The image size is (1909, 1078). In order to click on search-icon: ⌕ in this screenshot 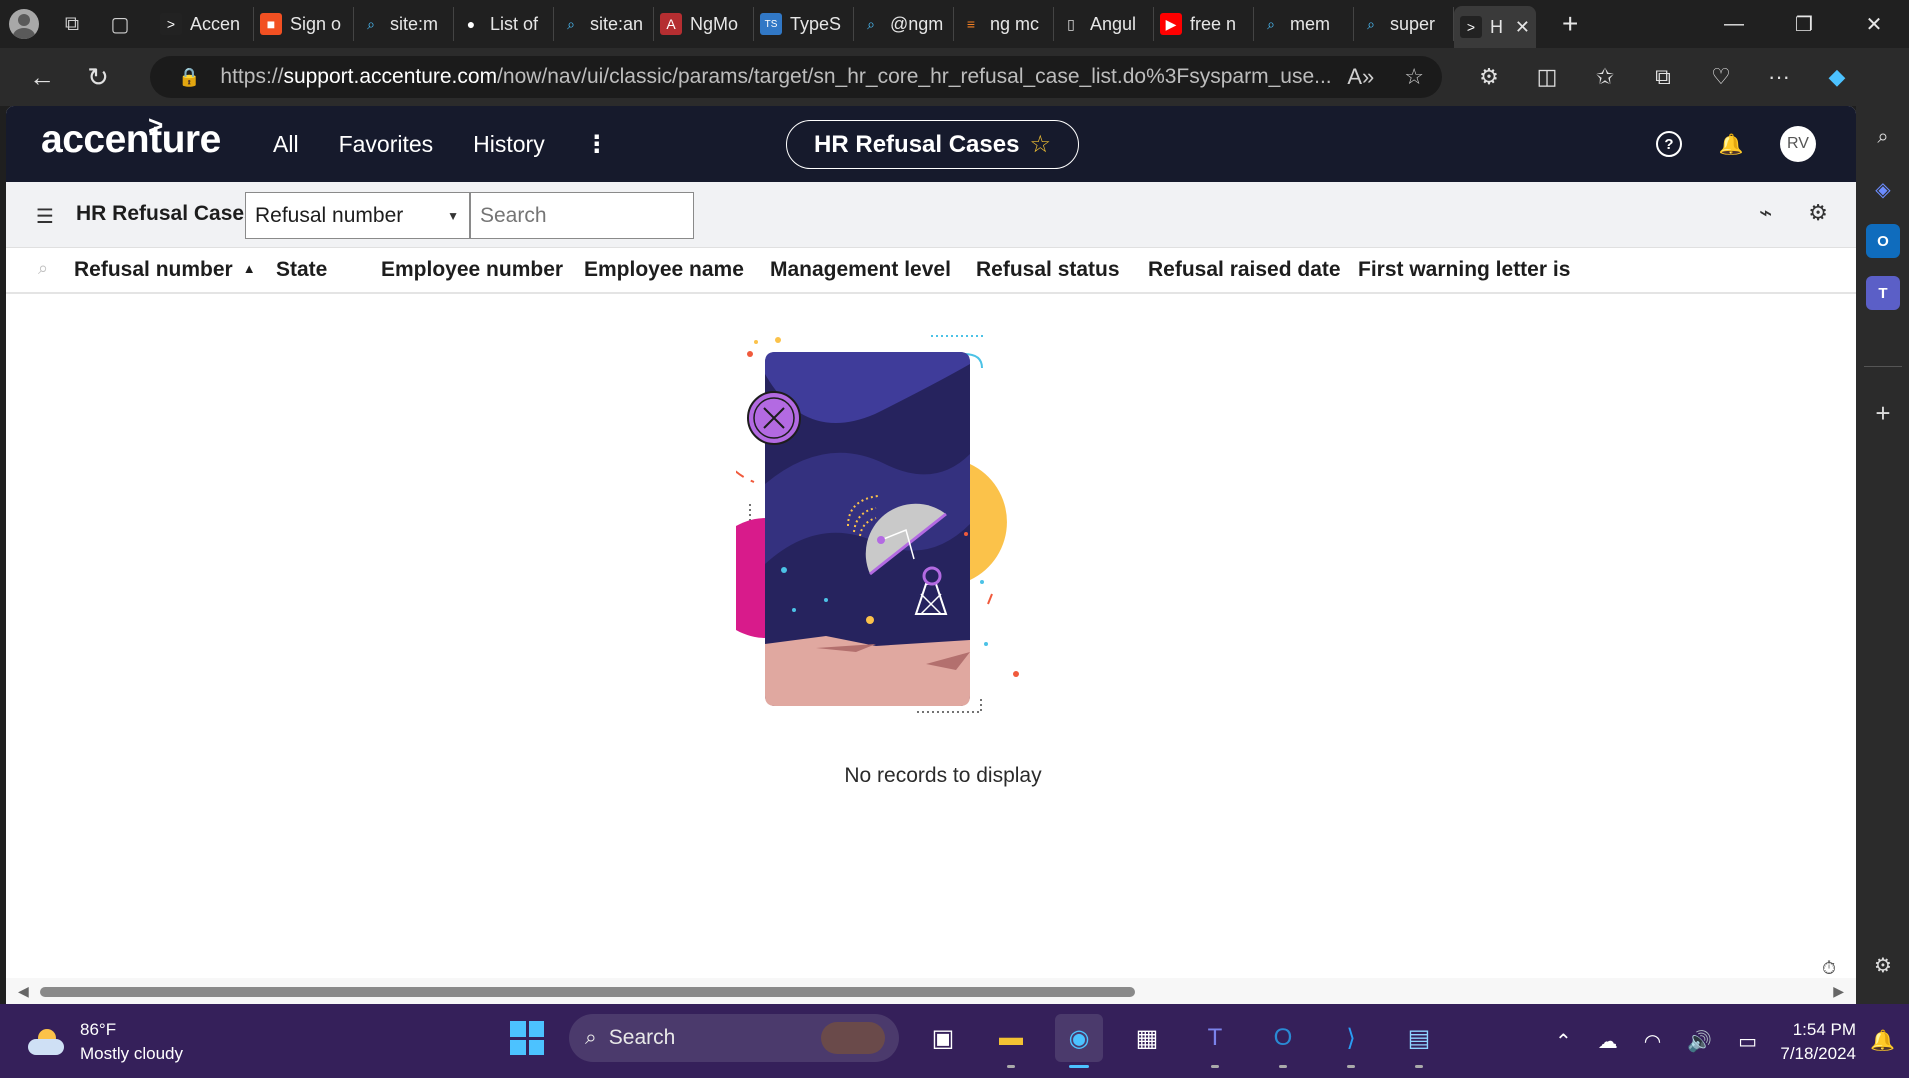, I will do `click(1271, 23)`.